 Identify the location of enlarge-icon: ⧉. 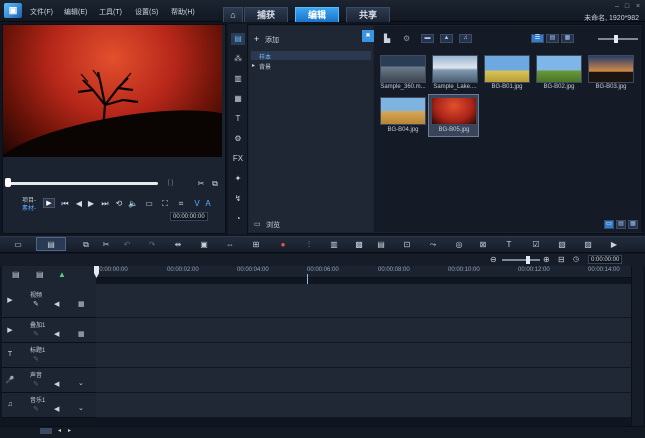
(215, 183).